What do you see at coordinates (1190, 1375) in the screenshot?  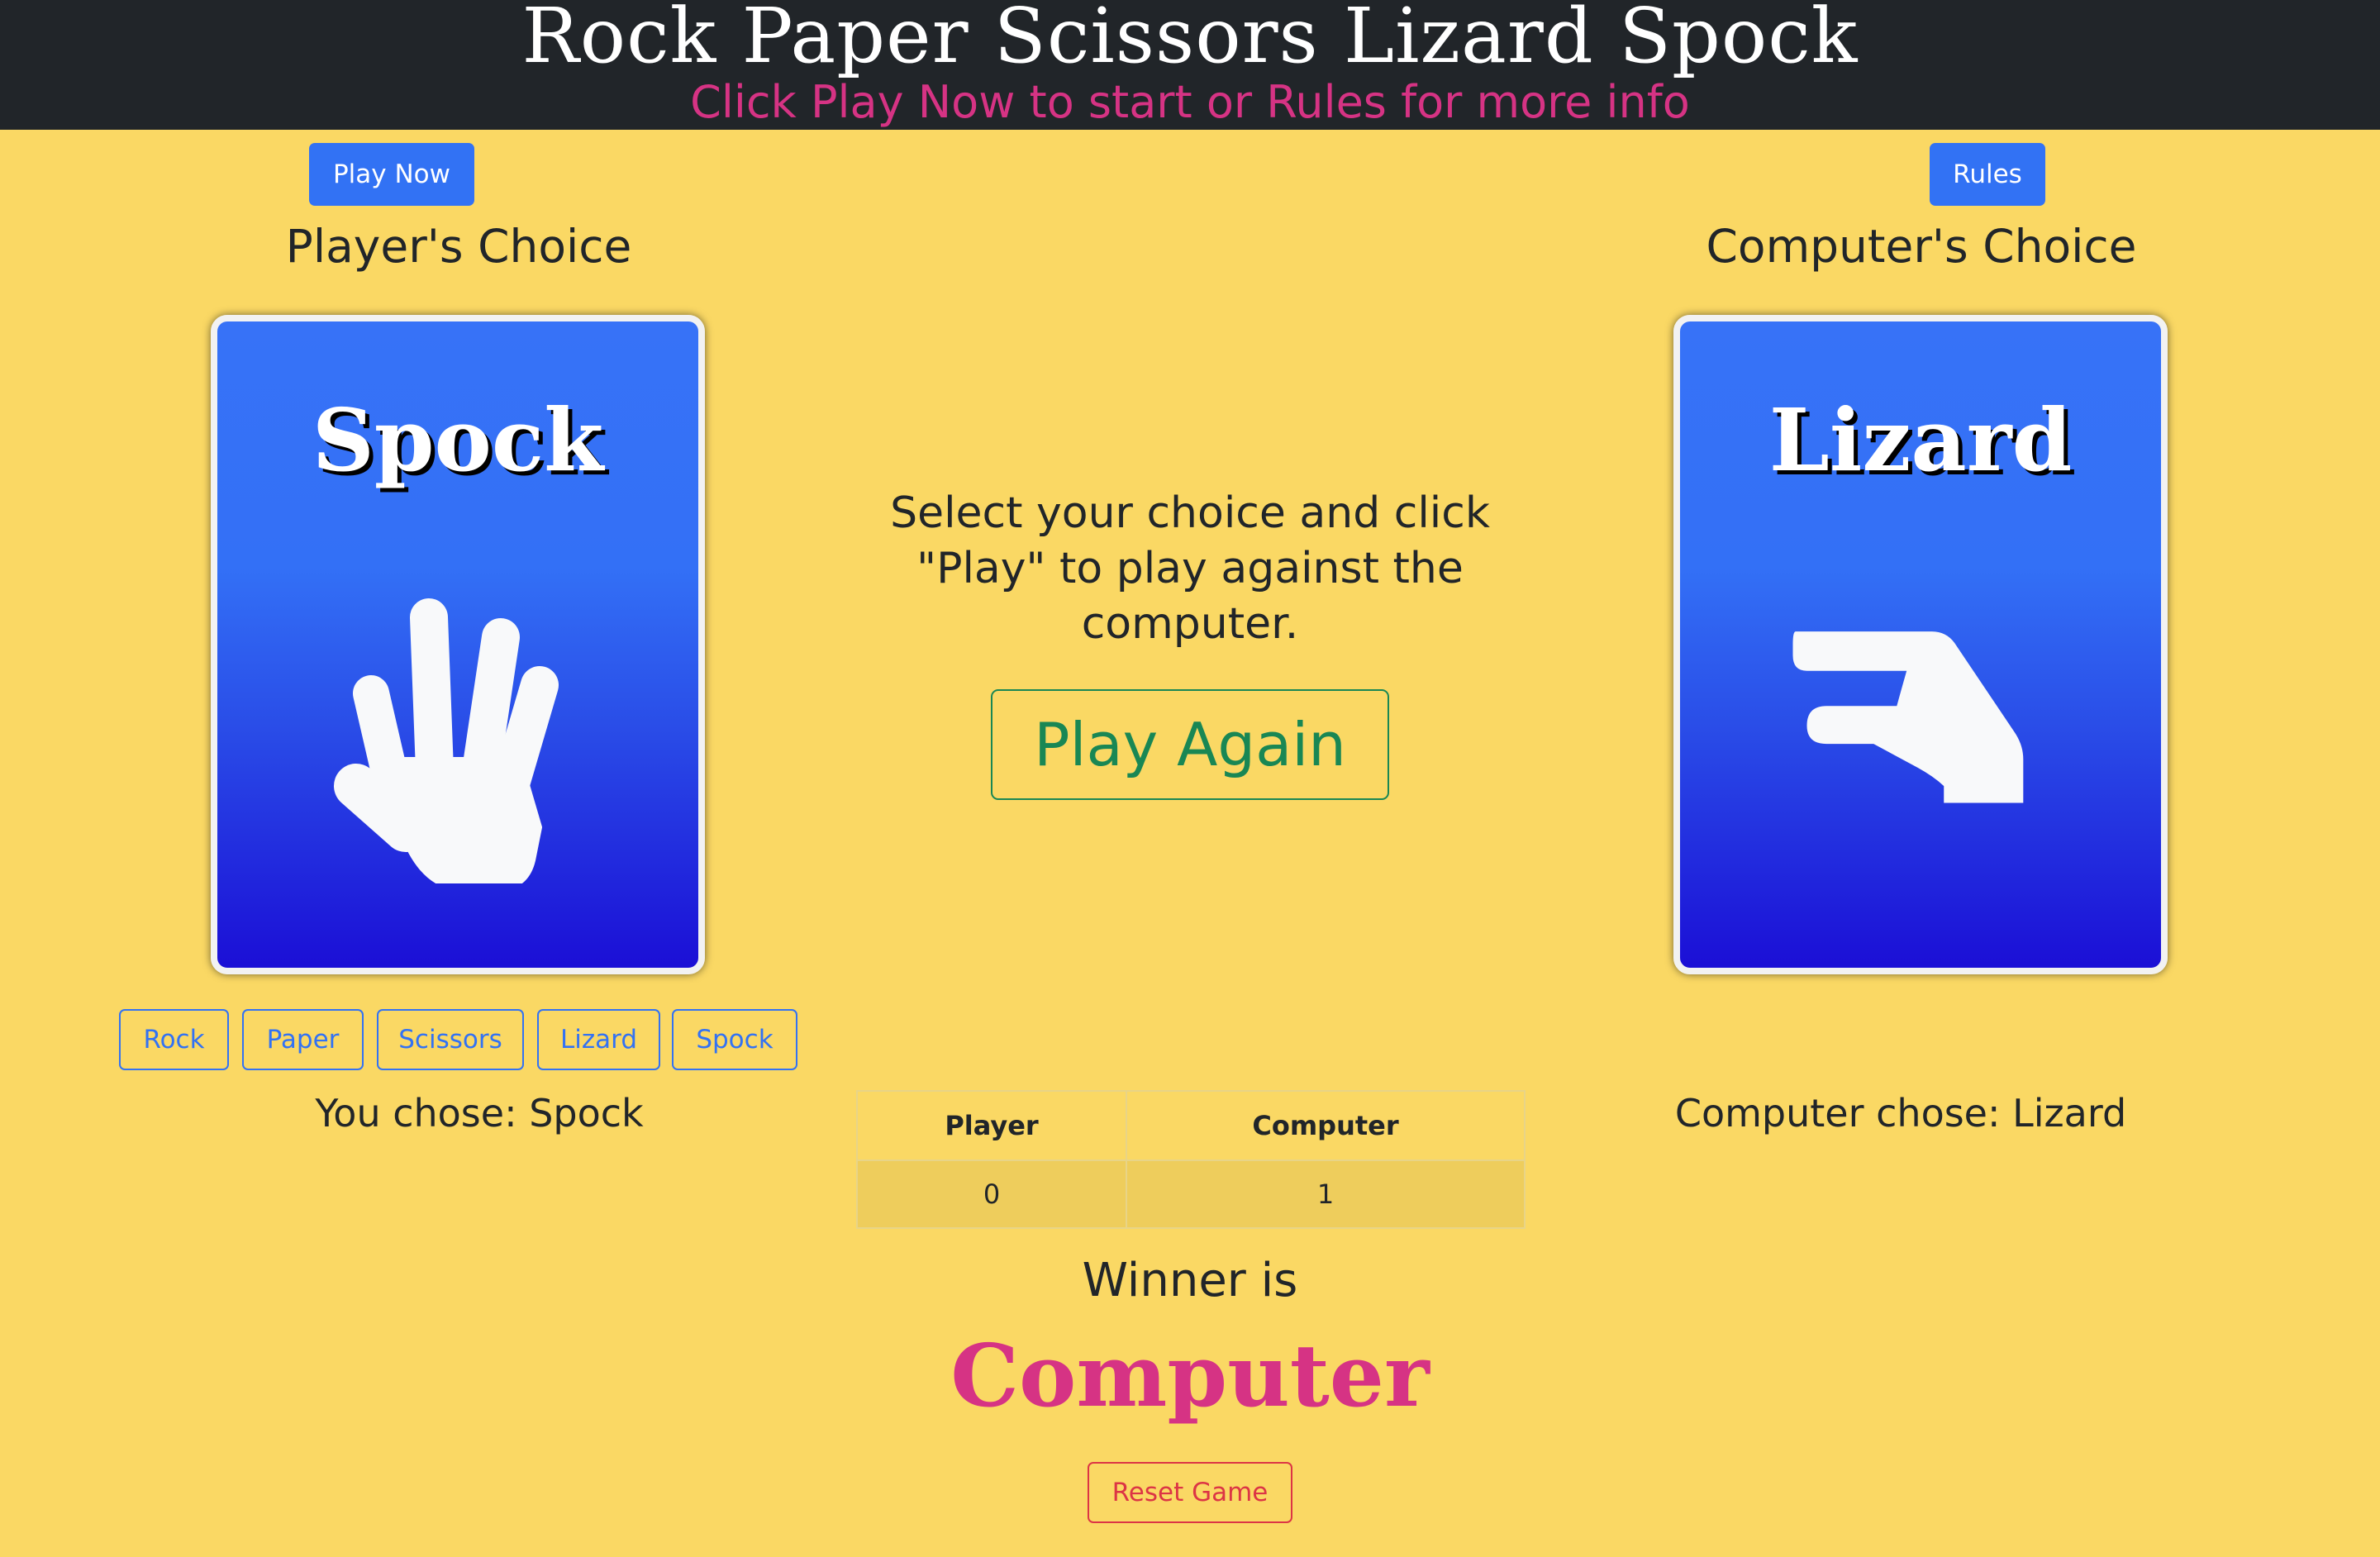 I see `winner-name: Computer` at bounding box center [1190, 1375].